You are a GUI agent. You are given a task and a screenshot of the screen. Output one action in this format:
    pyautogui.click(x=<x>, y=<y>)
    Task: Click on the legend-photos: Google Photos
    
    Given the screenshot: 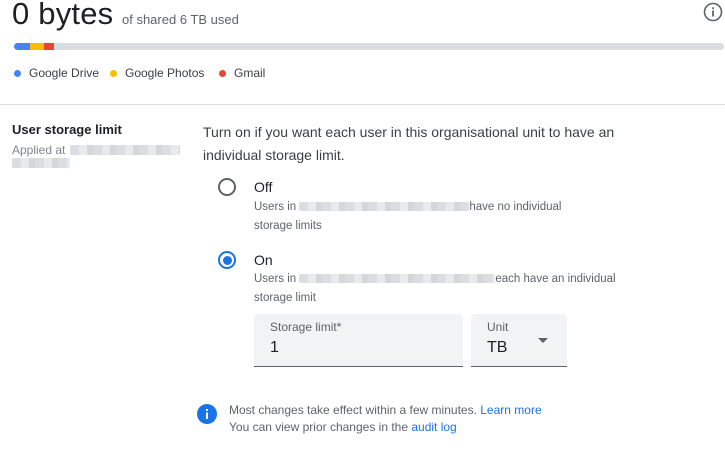 What is the action you would take?
    pyautogui.click(x=157, y=73)
    